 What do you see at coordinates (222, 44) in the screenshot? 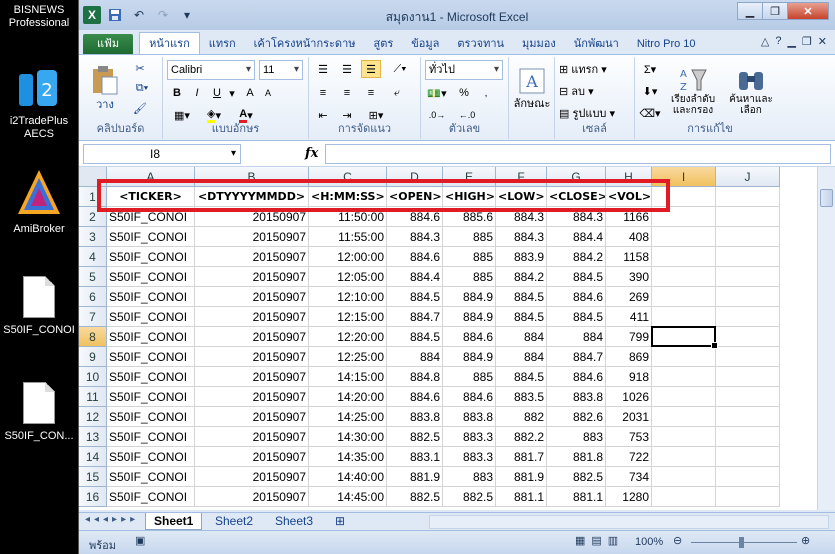
I see `tab-insert: แทรก` at bounding box center [222, 44].